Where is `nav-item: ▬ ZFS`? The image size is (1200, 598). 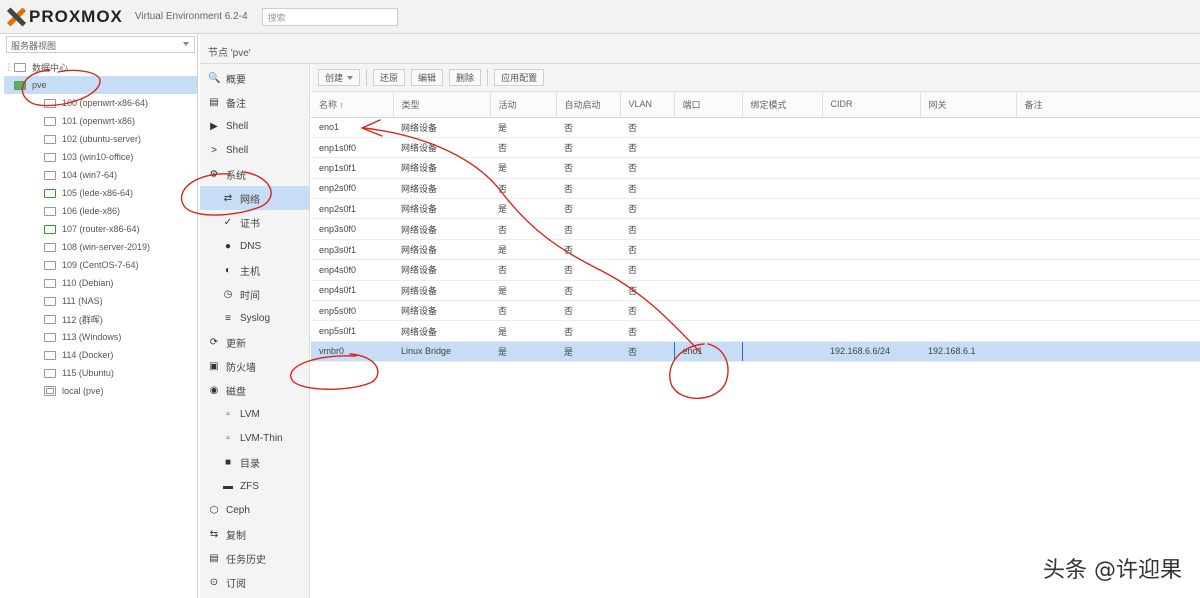
nav-item: ▬ ZFS is located at coordinates (255, 486).